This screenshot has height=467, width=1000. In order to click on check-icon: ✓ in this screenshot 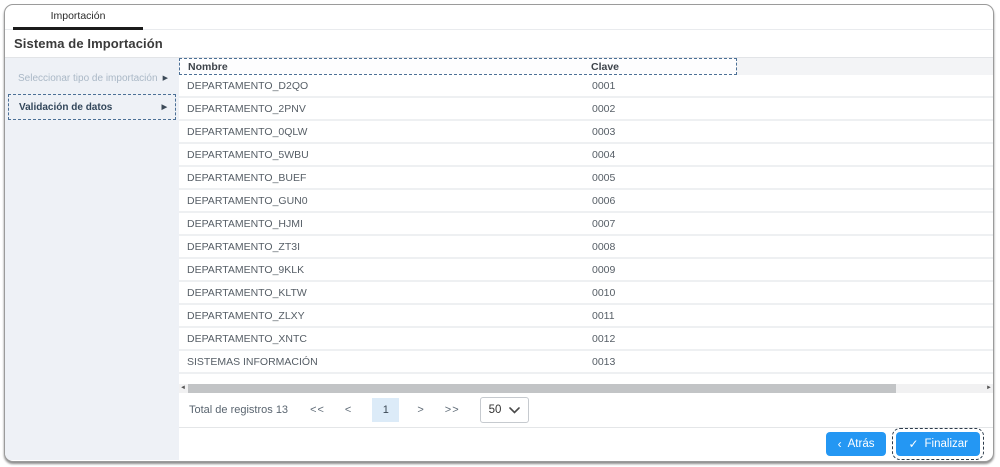, I will do `click(913, 444)`.